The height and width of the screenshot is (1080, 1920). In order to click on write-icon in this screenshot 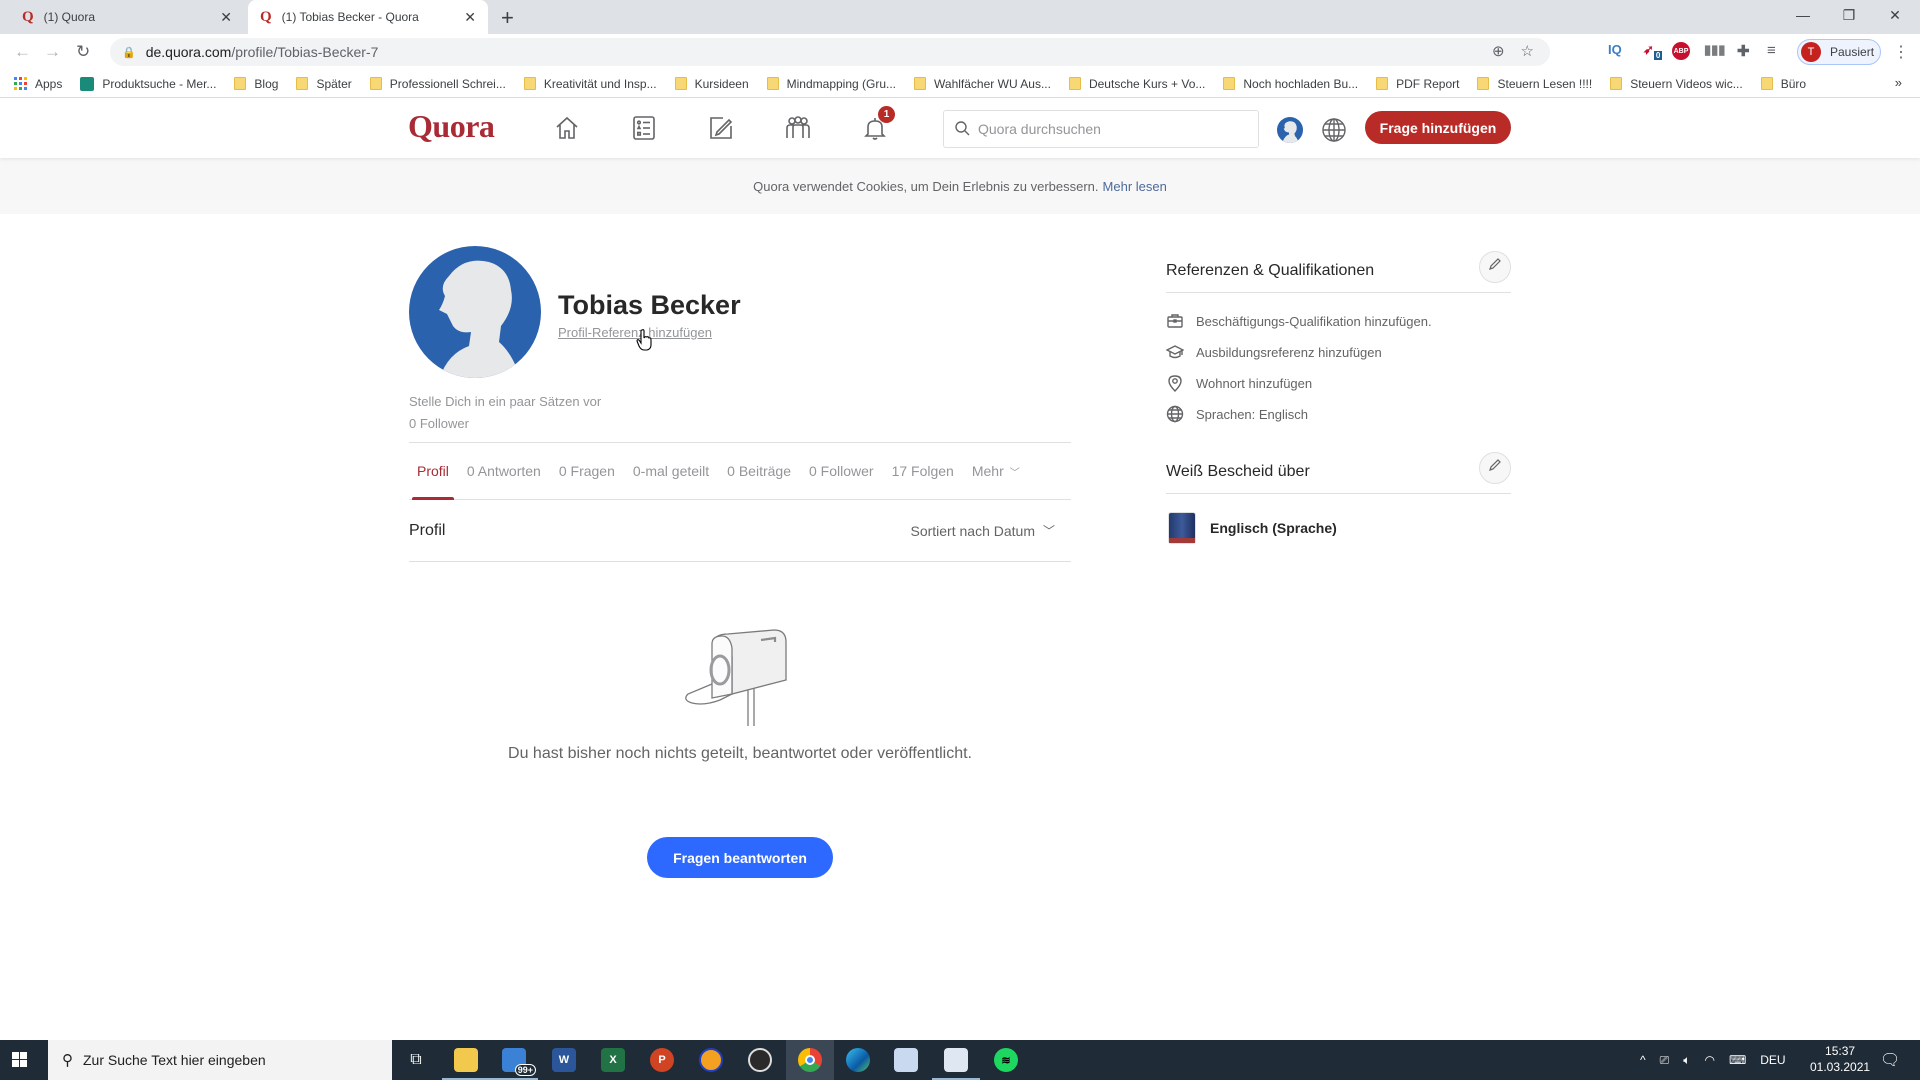, I will do `click(721, 128)`.